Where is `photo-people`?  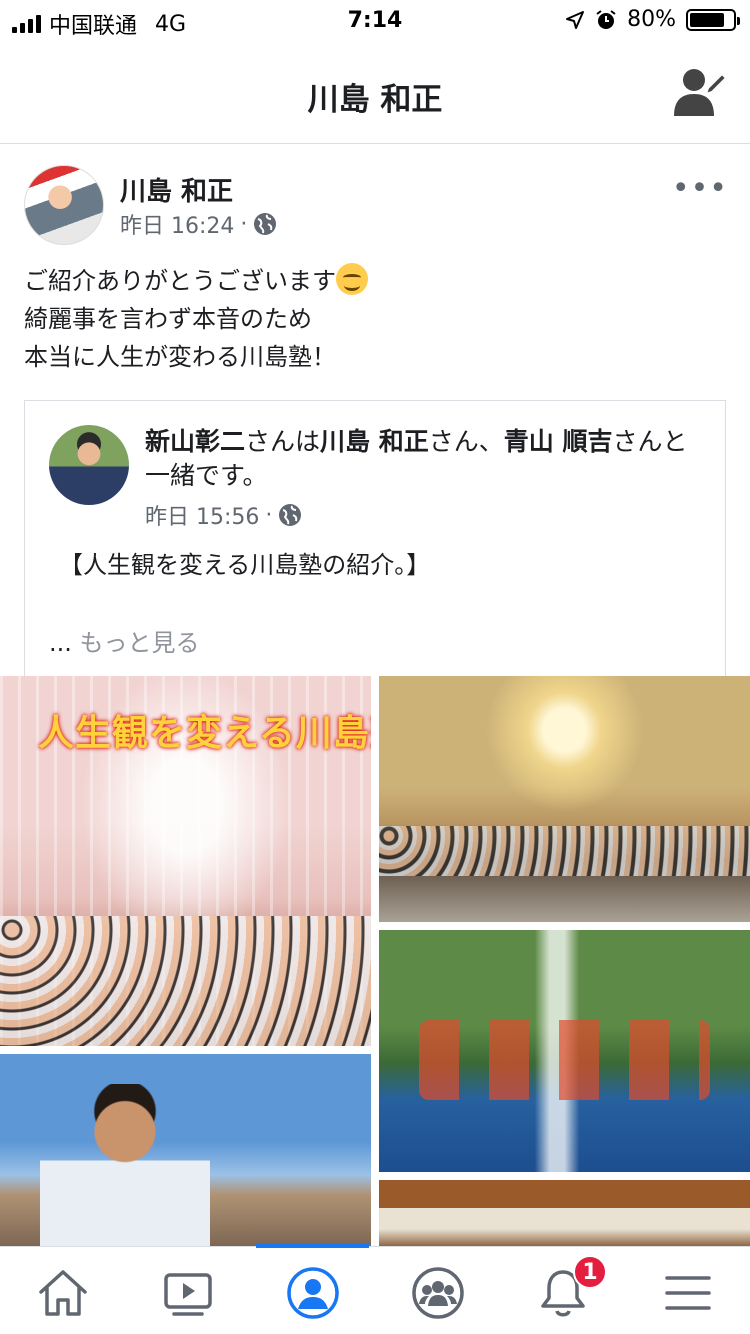 photo-people is located at coordinates (564, 851).